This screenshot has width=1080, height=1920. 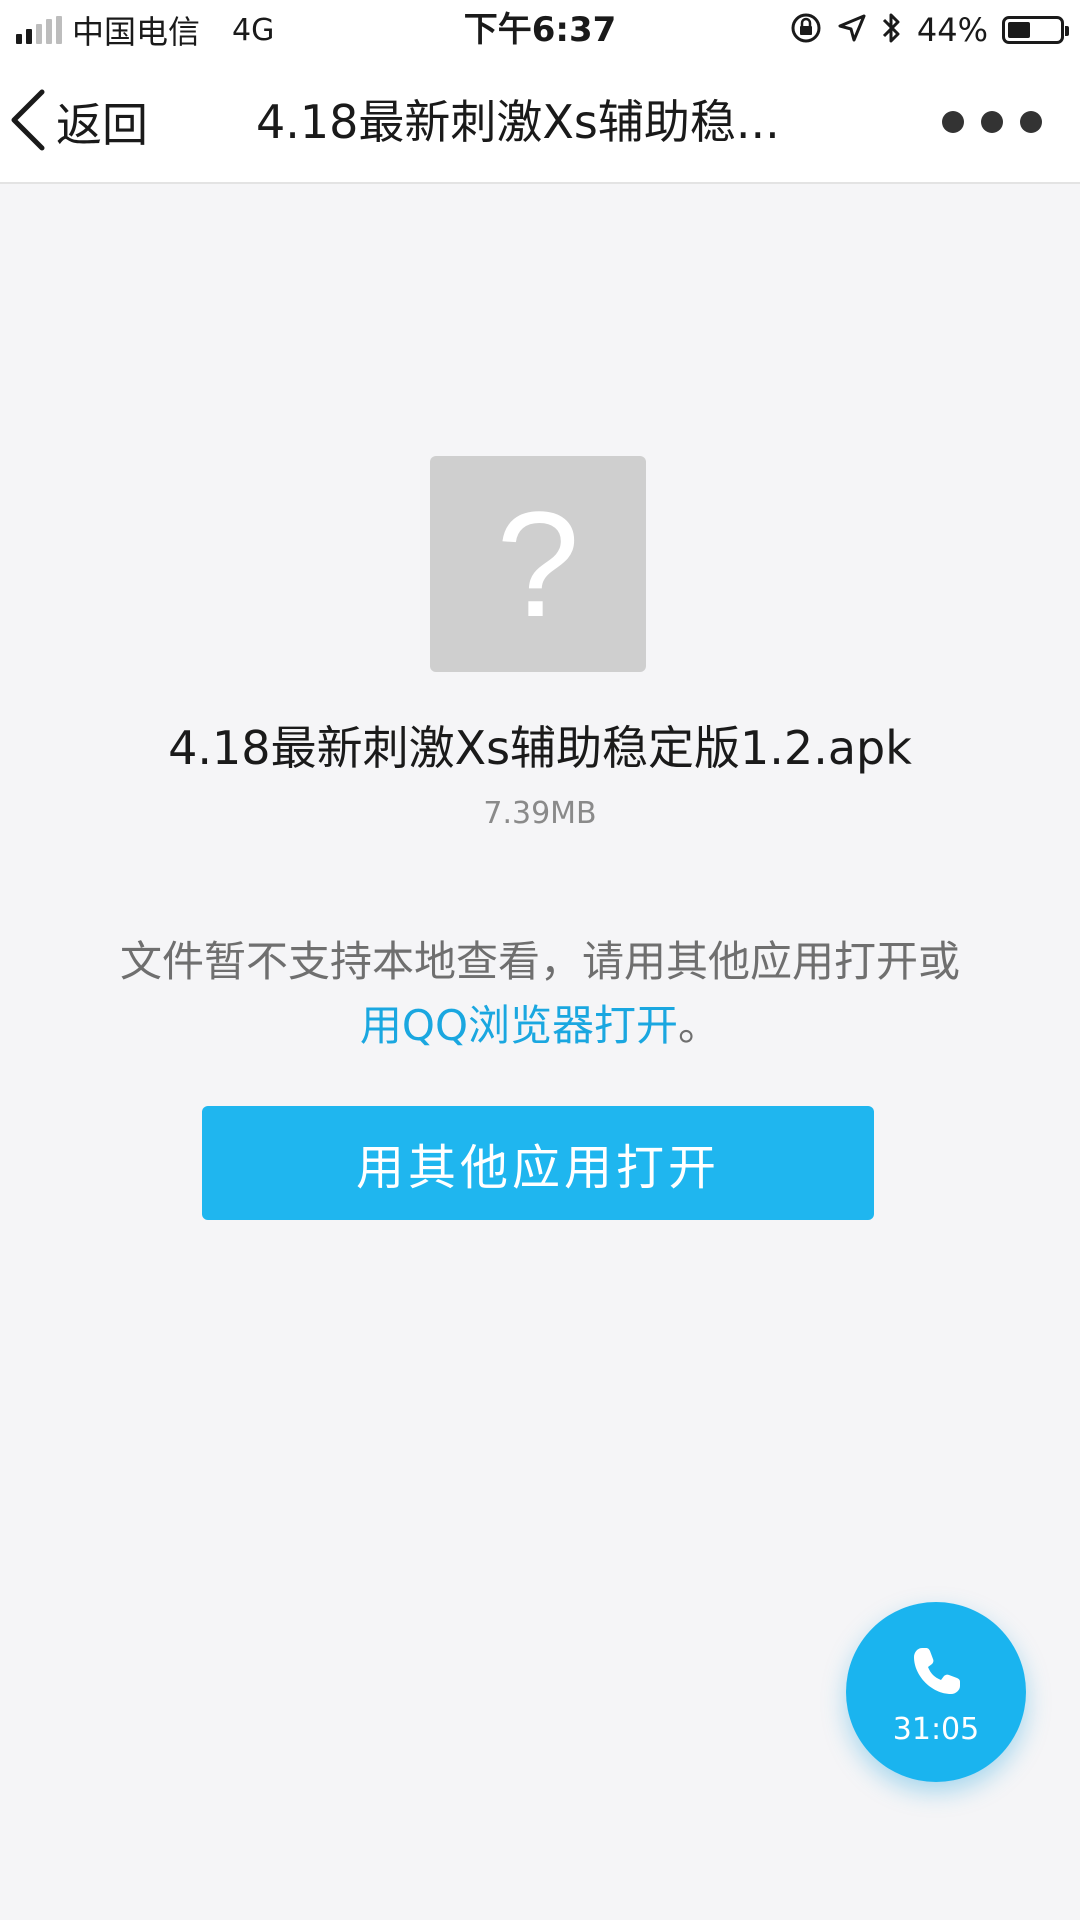 What do you see at coordinates (540, 813) in the screenshot?
I see `file-size: 7.39MB` at bounding box center [540, 813].